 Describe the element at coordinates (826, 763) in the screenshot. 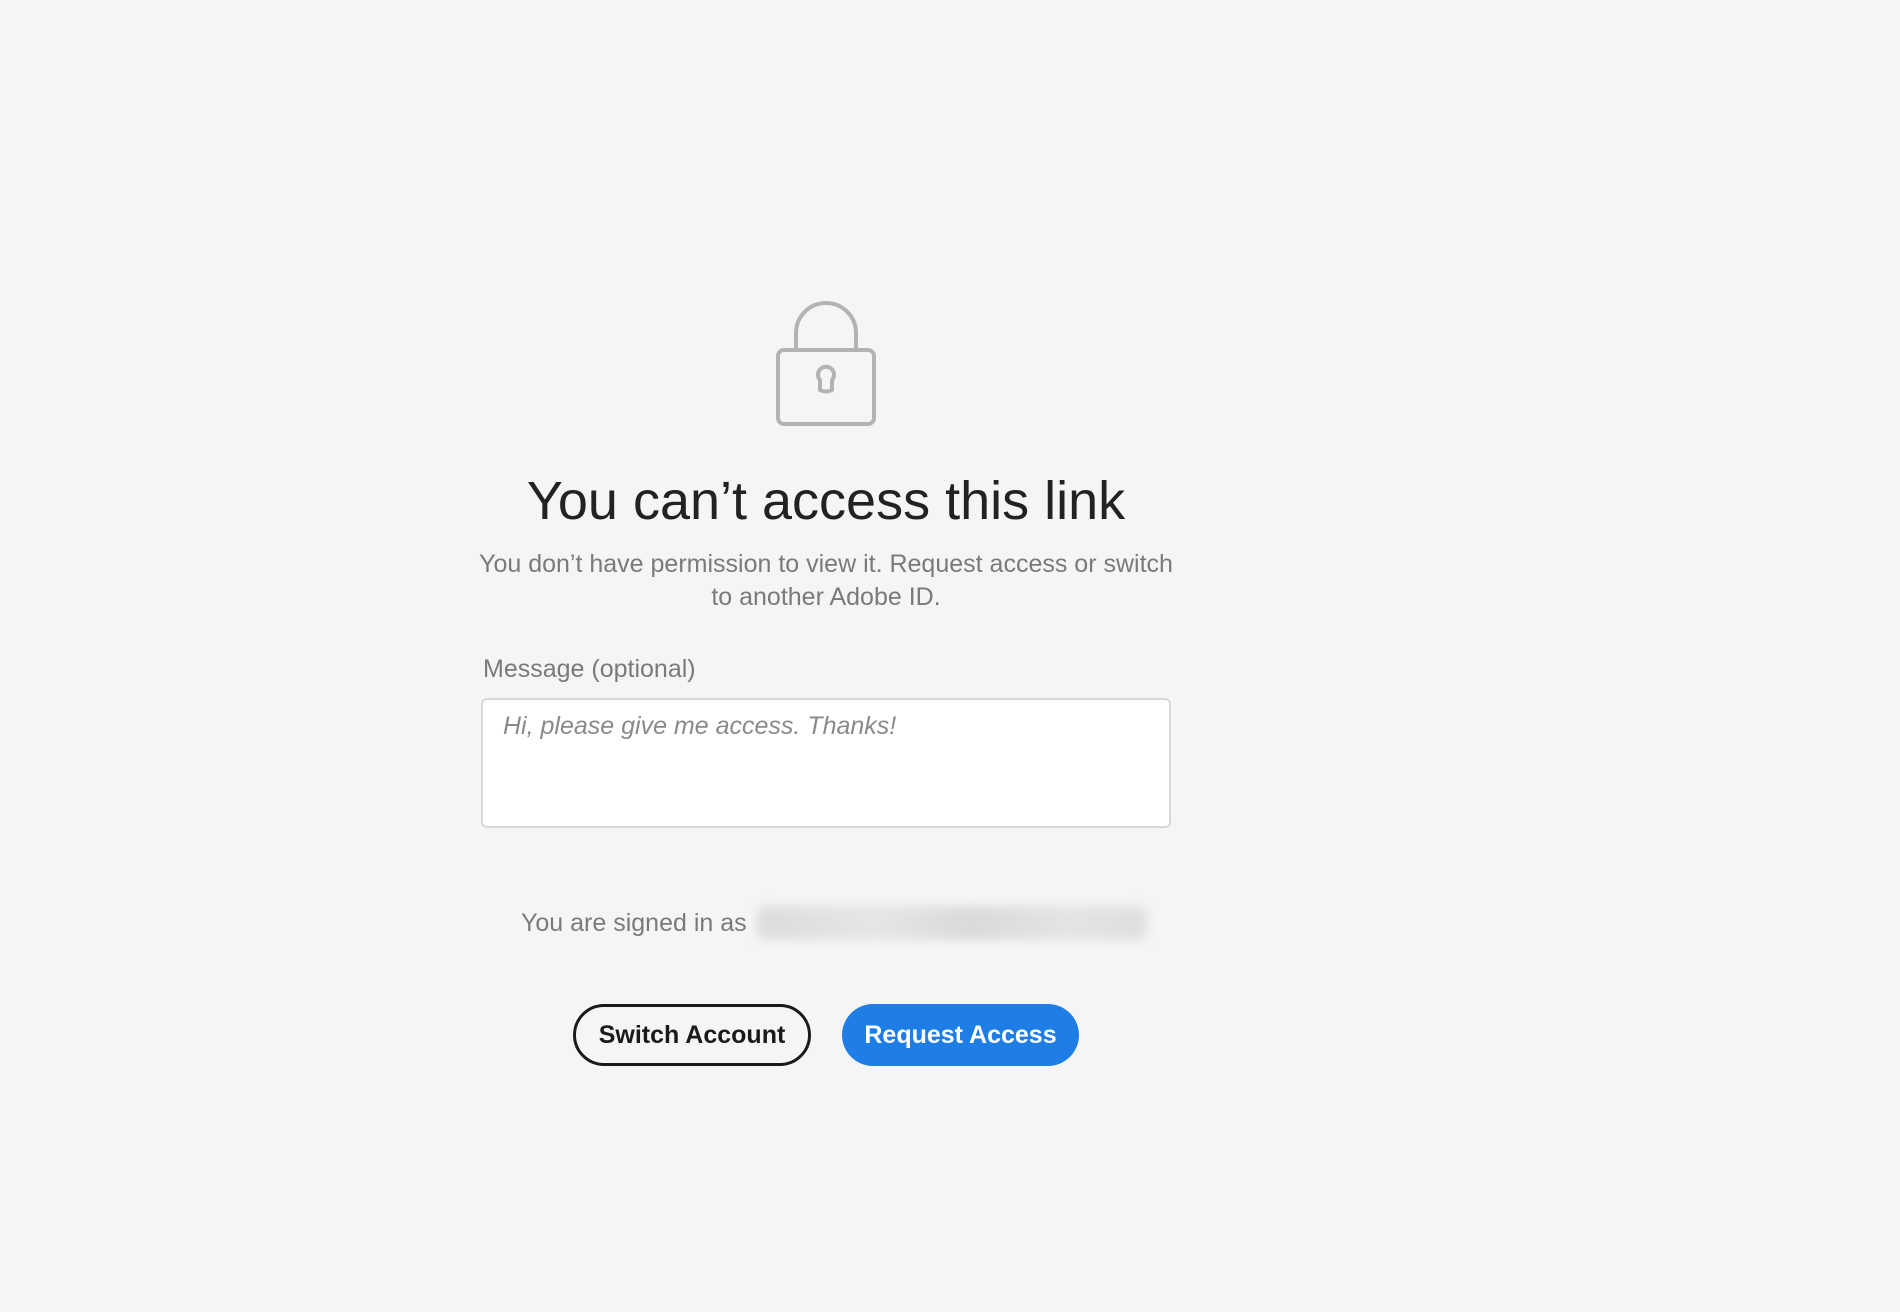

I see `message-input` at that location.